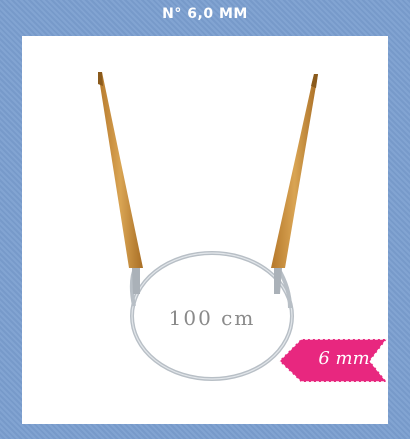 This screenshot has width=410, height=439. What do you see at coordinates (205, 14) in the screenshot?
I see `product-title: N° 6,0 MM` at bounding box center [205, 14].